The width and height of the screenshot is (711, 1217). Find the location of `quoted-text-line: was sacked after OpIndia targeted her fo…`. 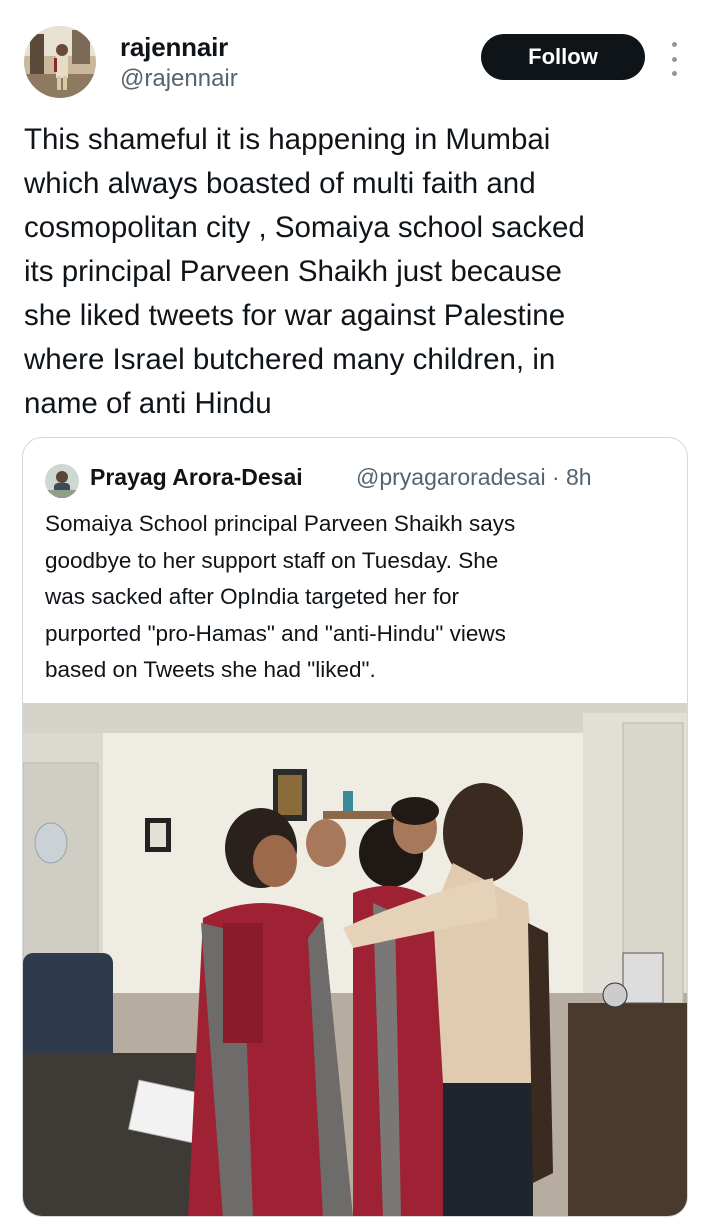

quoted-text-line: was sacked after OpIndia targeted her fo… is located at coordinates (252, 596).